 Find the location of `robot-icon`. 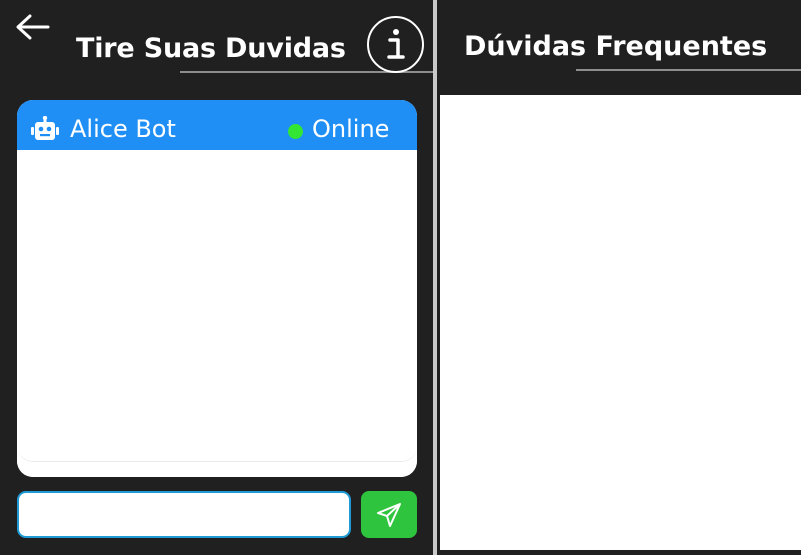

robot-icon is located at coordinates (45, 128).